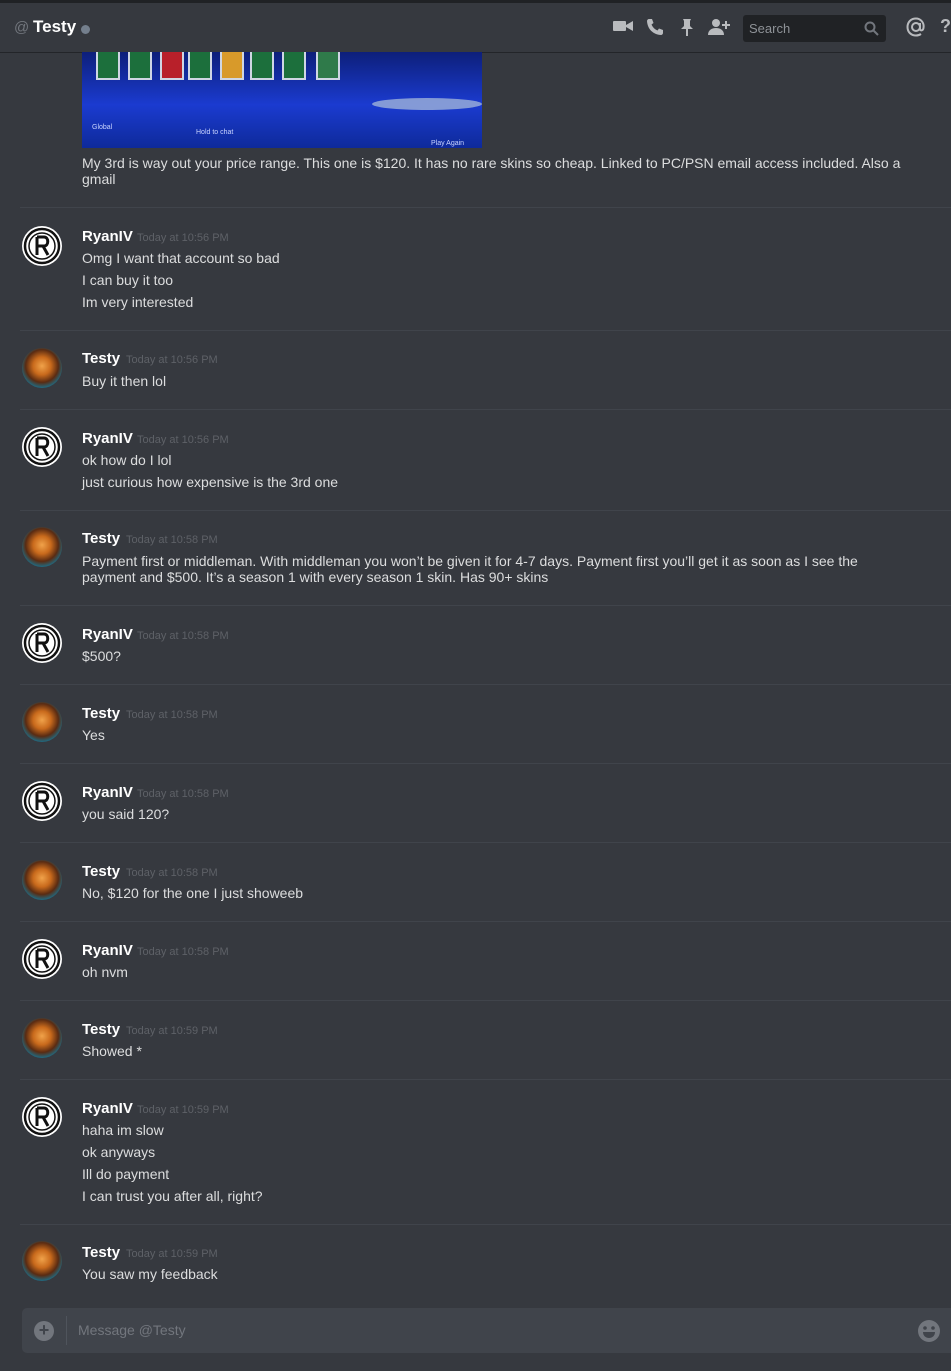 The image size is (951, 1371). Describe the element at coordinates (687, 29) in the screenshot. I see `pin-icon` at that location.